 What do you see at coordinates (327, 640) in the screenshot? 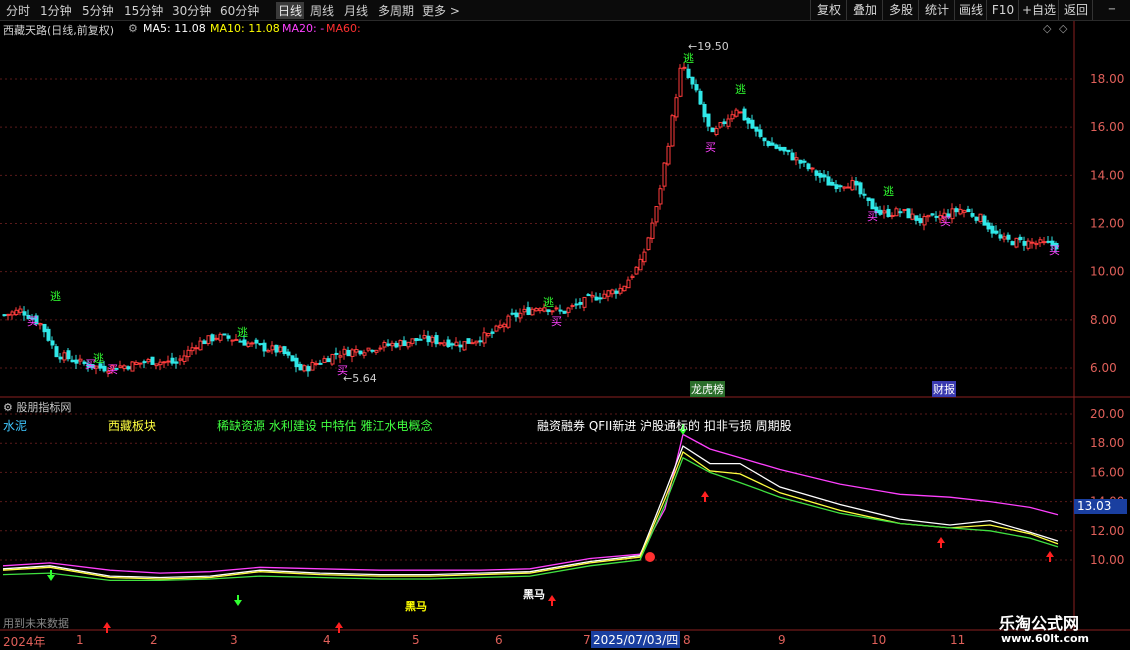
I see `month-label: 4` at bounding box center [327, 640].